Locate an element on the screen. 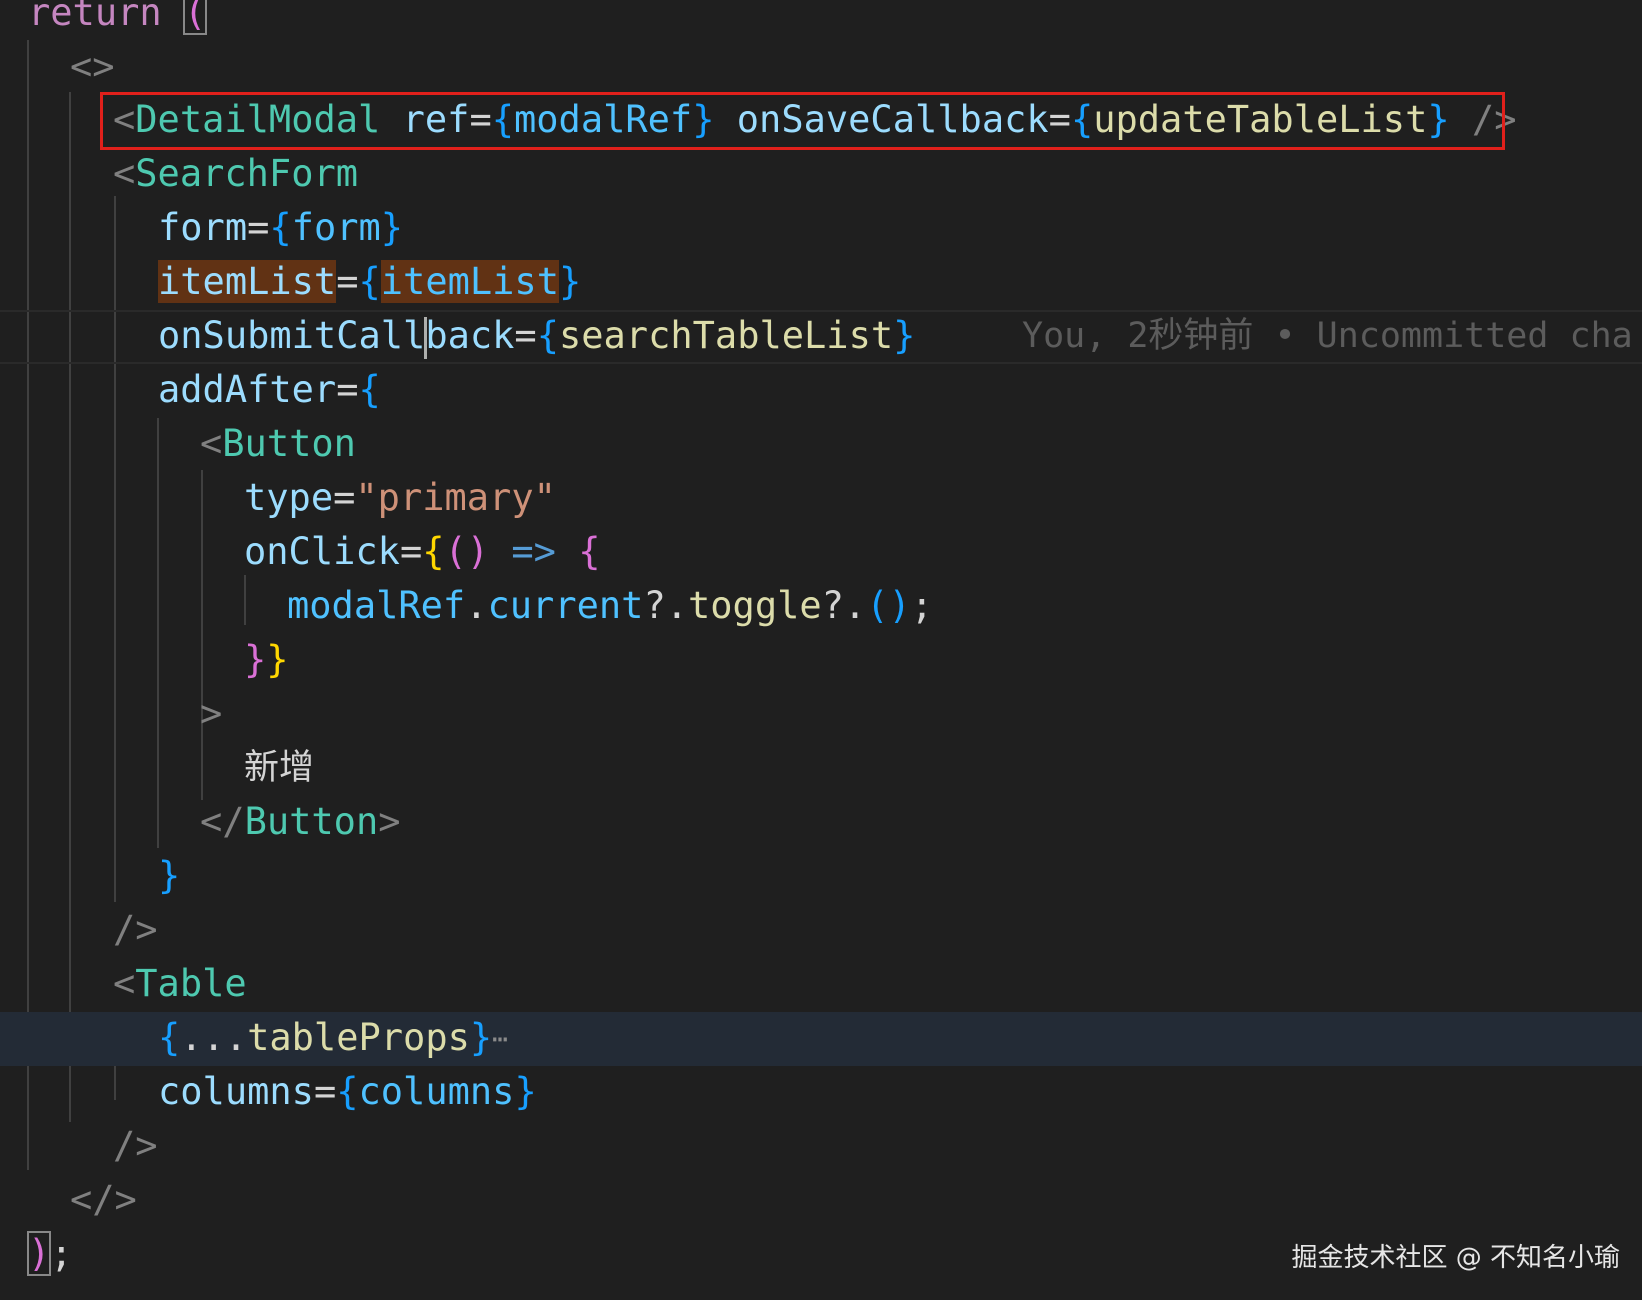  fragment-close: </> is located at coordinates (103, 1199).